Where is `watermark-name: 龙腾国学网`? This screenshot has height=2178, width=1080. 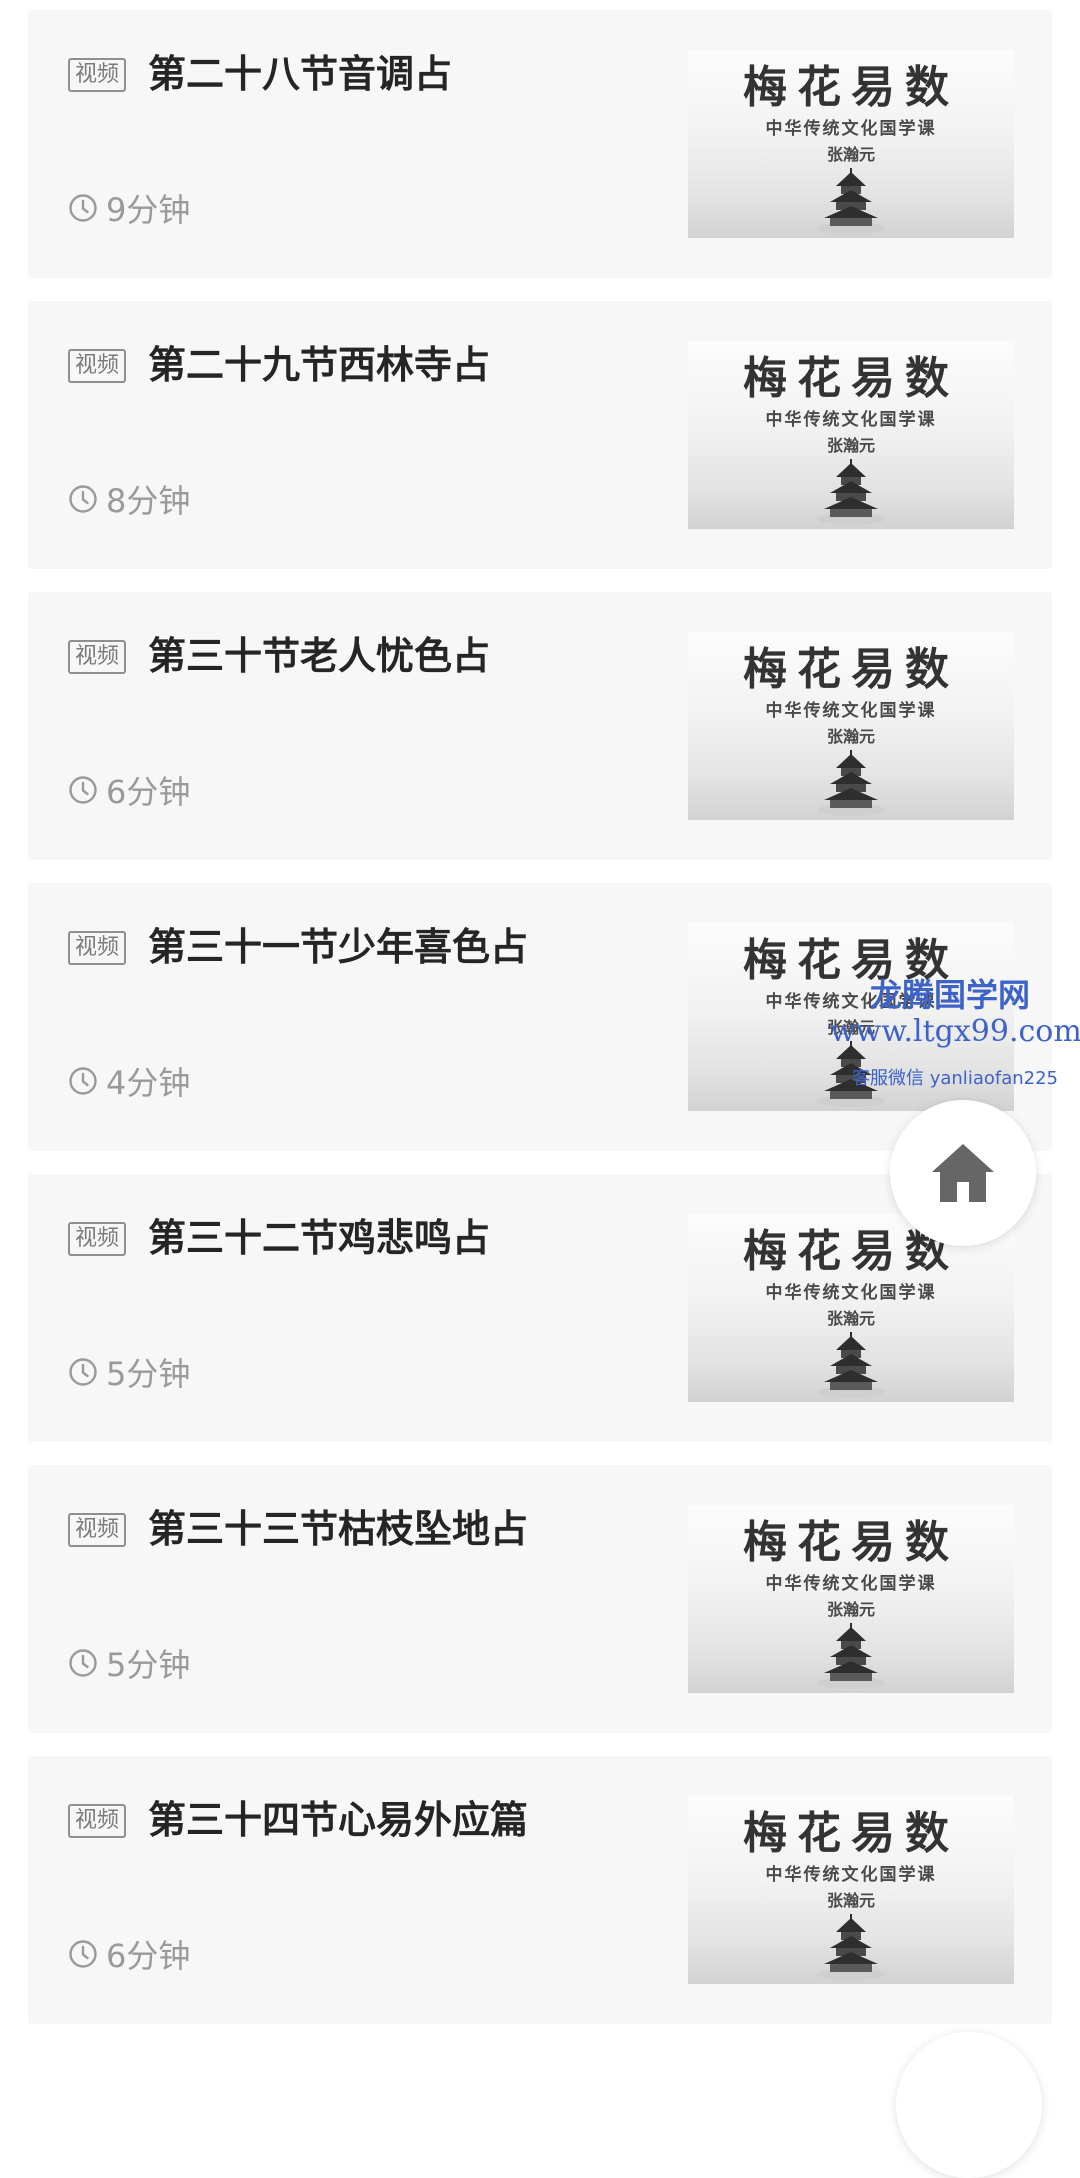
watermark-name: 龙腾国学网 is located at coordinates (950, 995).